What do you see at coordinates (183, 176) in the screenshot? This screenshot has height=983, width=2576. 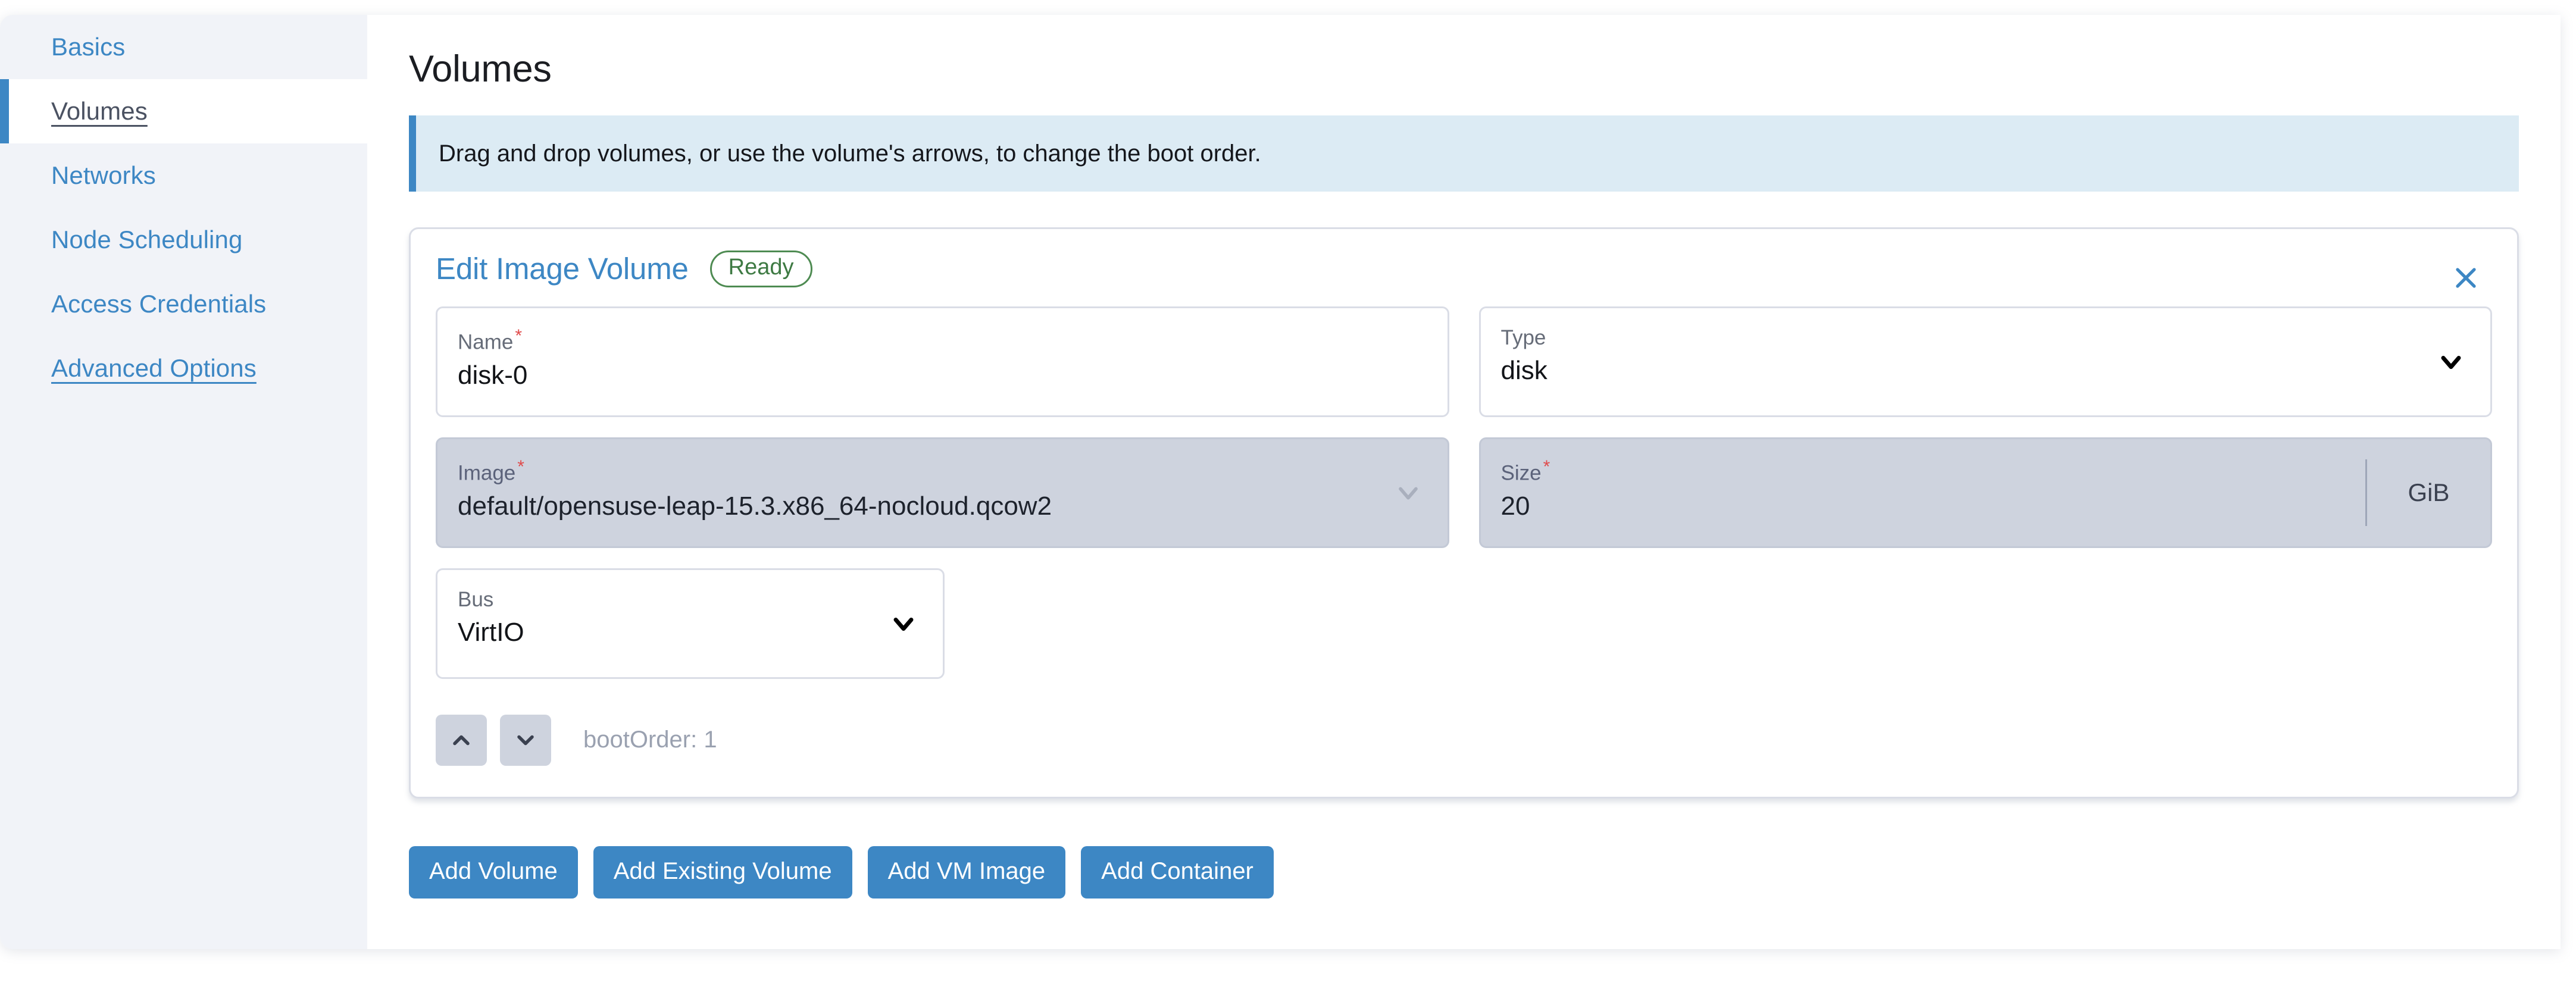 I see `sidebar-item-networks: Networks` at bounding box center [183, 176].